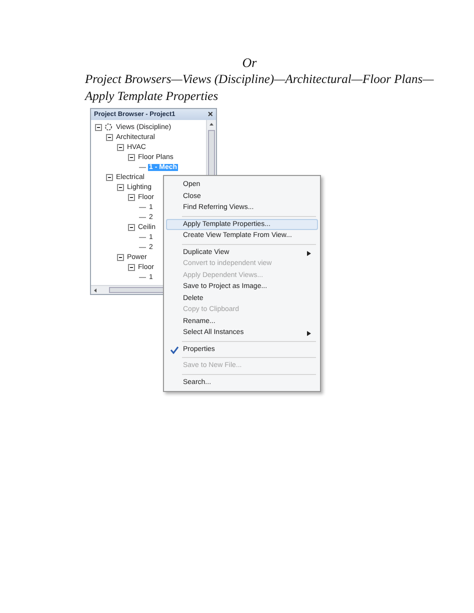  I want to click on menu-path-text: Project Browsers—Views (Discipline)—Architectural—Floor Plans—, so click(260, 79).